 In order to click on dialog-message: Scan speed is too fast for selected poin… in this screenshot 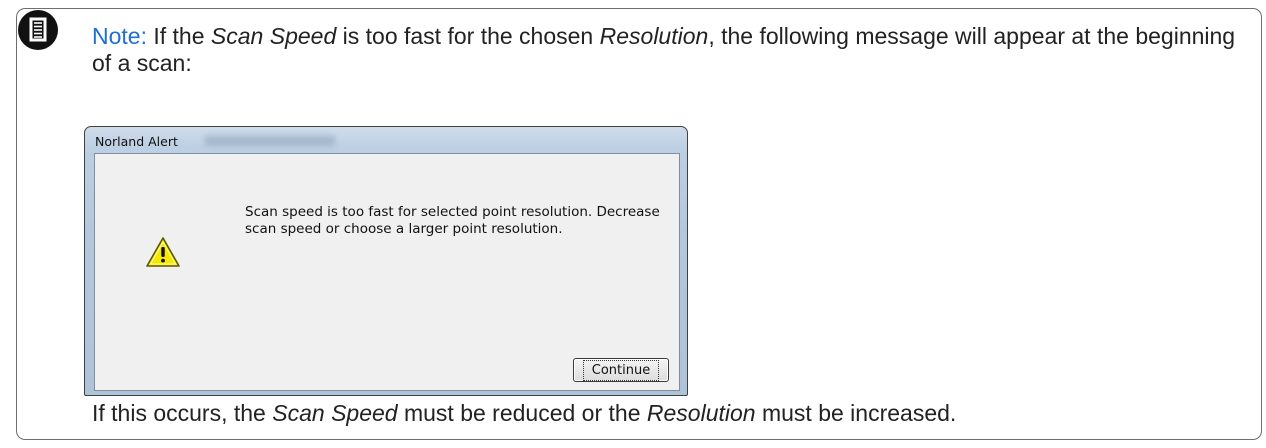, I will do `click(452, 220)`.